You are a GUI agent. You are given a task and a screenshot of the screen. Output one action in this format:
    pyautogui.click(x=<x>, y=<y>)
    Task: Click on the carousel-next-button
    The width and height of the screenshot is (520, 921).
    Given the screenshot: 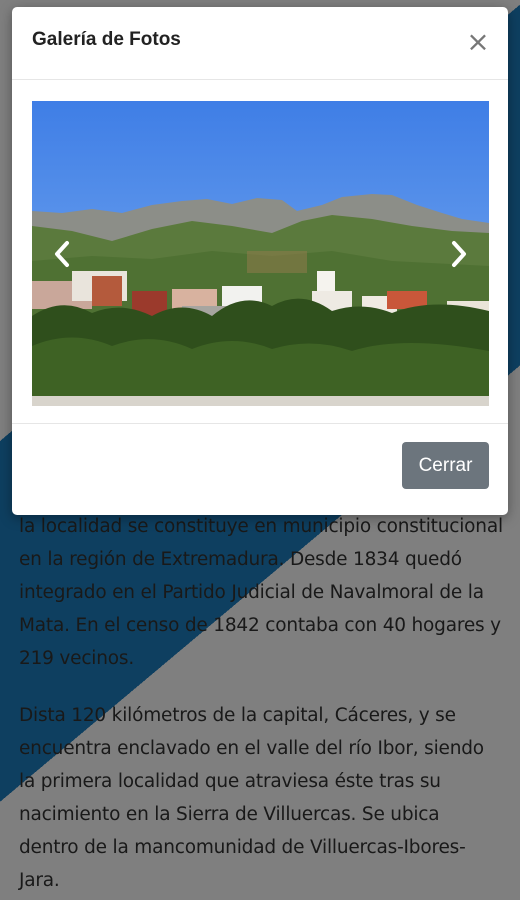 What is the action you would take?
    pyautogui.click(x=459, y=253)
    